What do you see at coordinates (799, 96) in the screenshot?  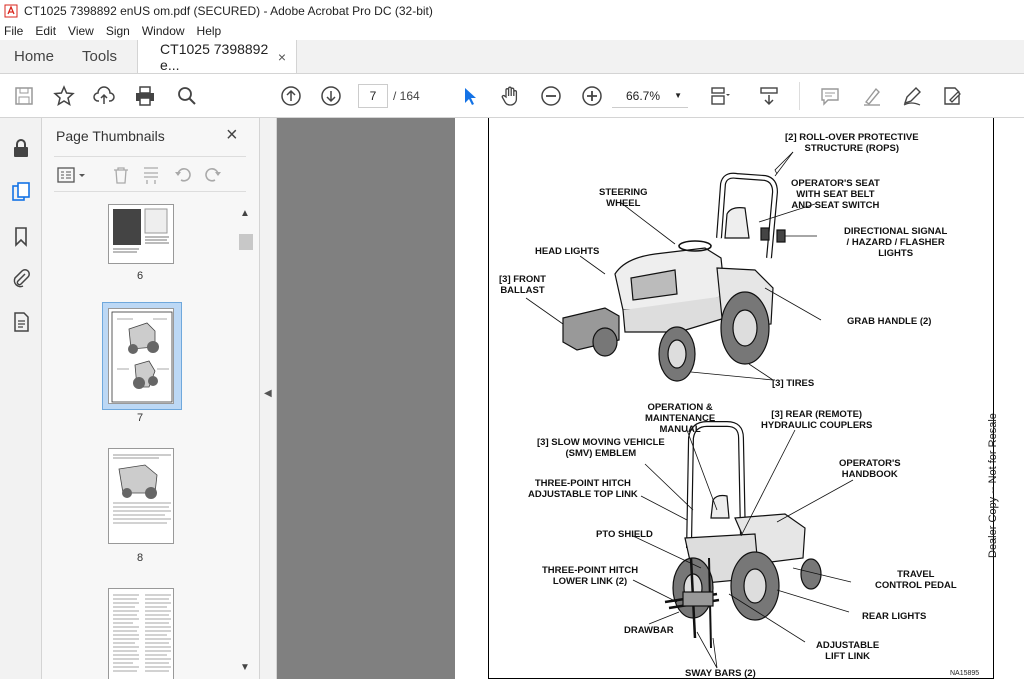 I see `toolbar-divider` at bounding box center [799, 96].